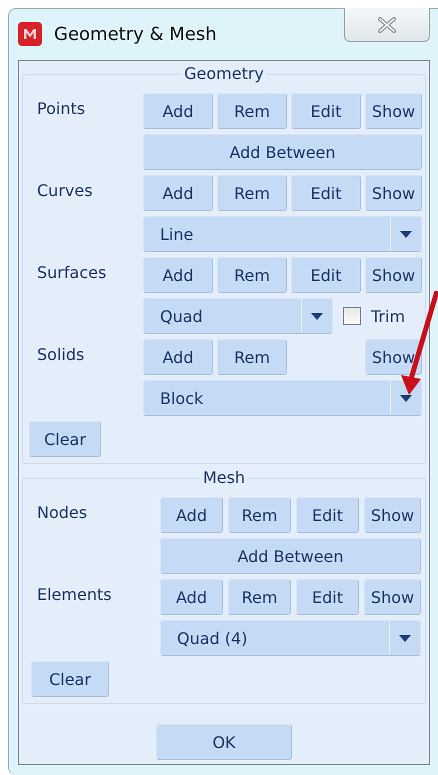  Describe the element at coordinates (65, 190) in the screenshot. I see `row-label: Curves` at that location.